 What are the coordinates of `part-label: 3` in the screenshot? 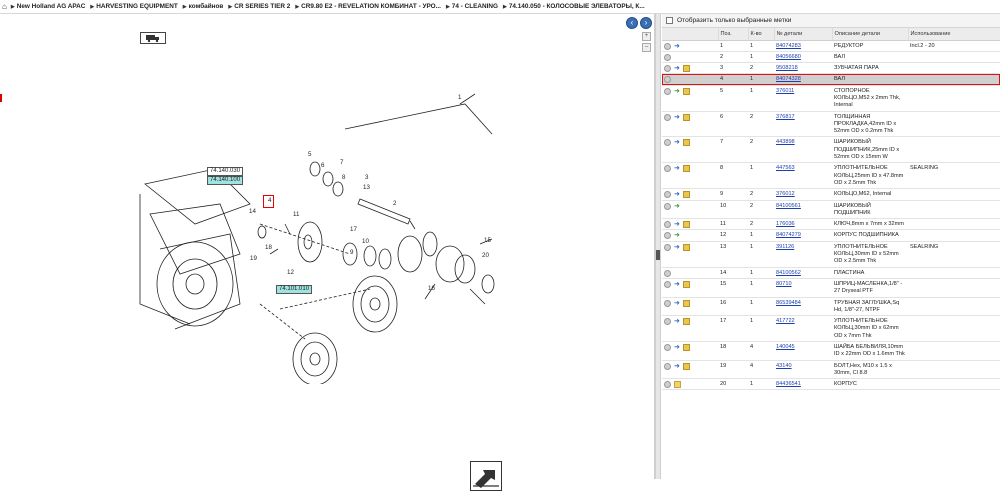 It's located at (366, 177).